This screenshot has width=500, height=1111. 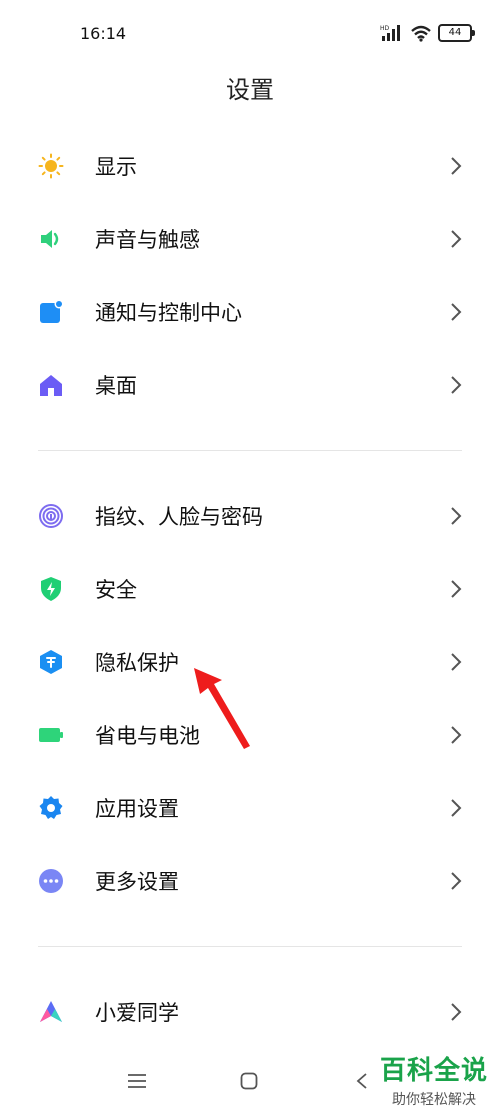 I want to click on settings-row-display: 显示, so click(x=250, y=166).